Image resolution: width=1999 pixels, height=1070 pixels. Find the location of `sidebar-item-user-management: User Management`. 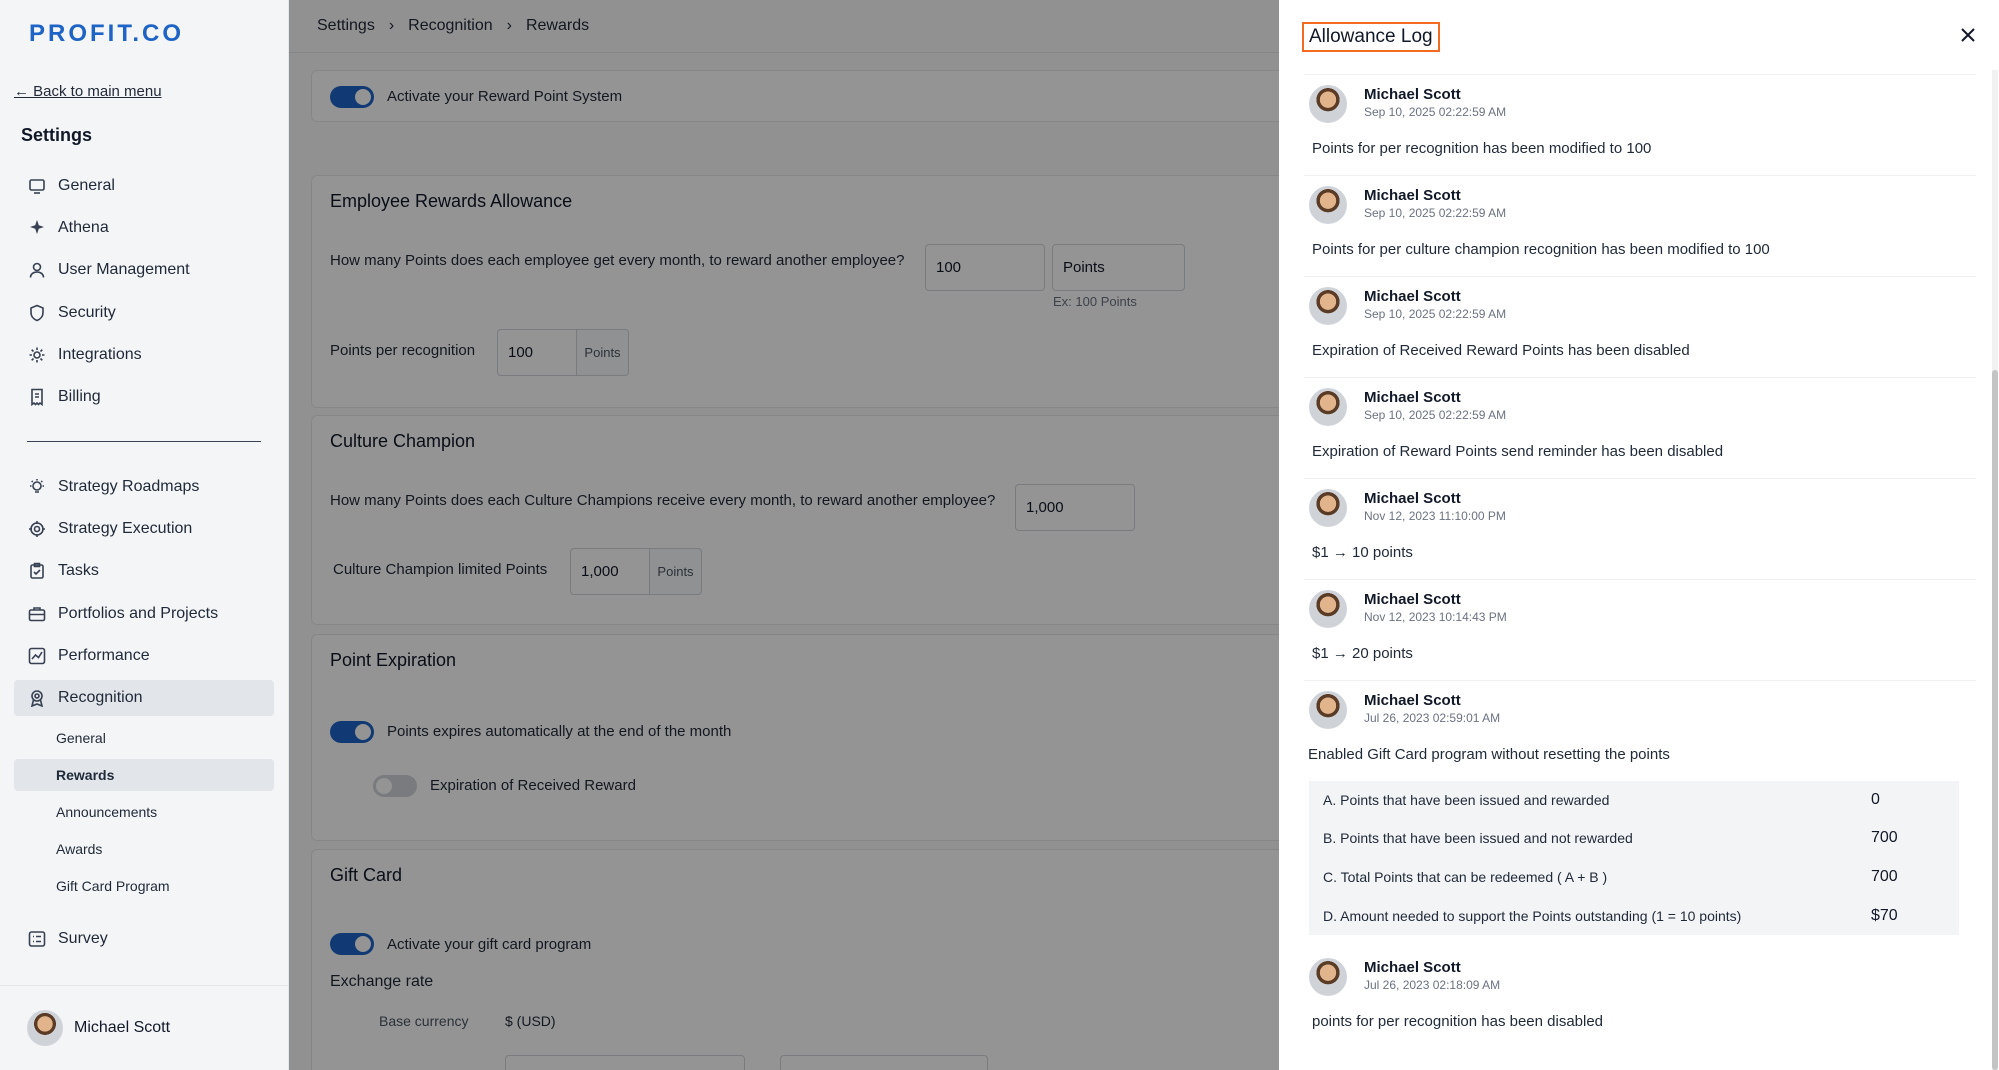

sidebar-item-user-management: User Management is located at coordinates (144, 270).